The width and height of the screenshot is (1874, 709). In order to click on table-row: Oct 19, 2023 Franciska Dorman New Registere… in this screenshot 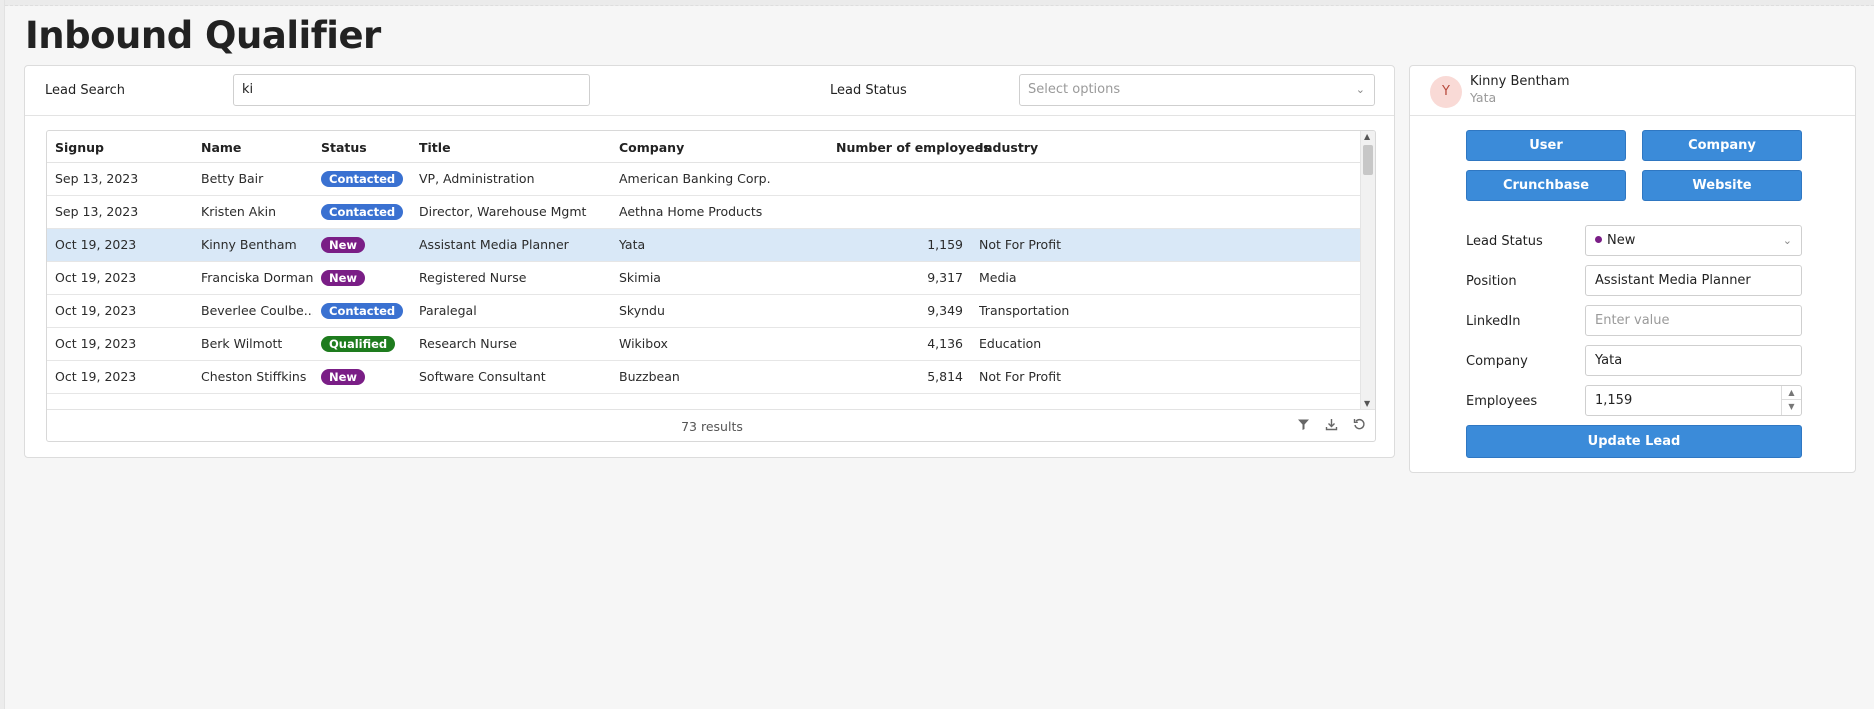, I will do `click(703, 278)`.